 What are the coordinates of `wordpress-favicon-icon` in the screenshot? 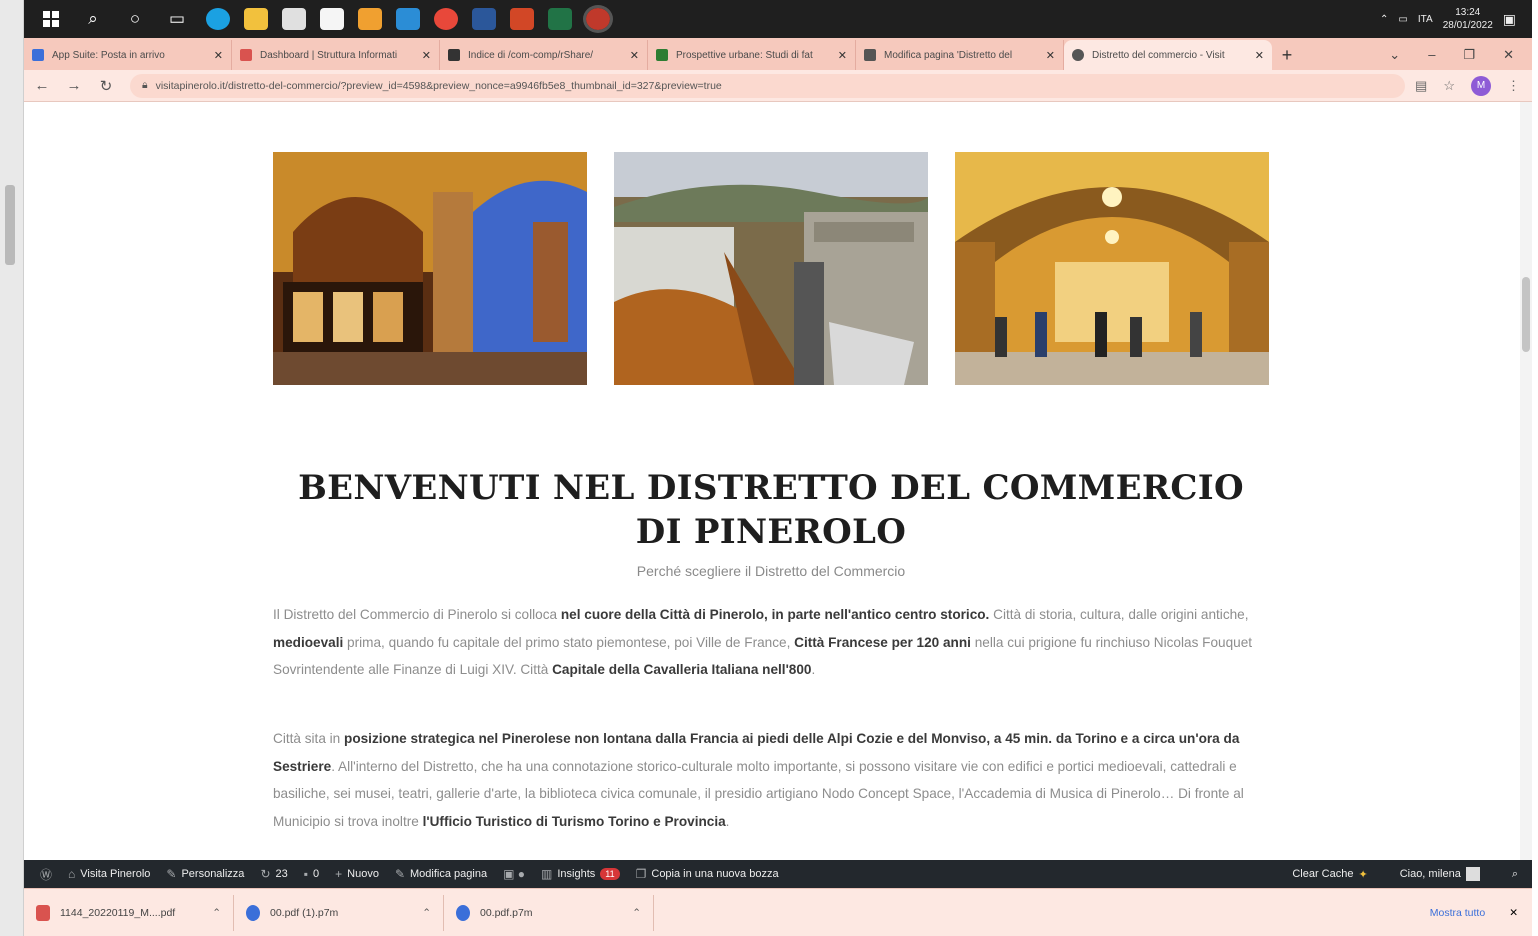 It's located at (870, 55).